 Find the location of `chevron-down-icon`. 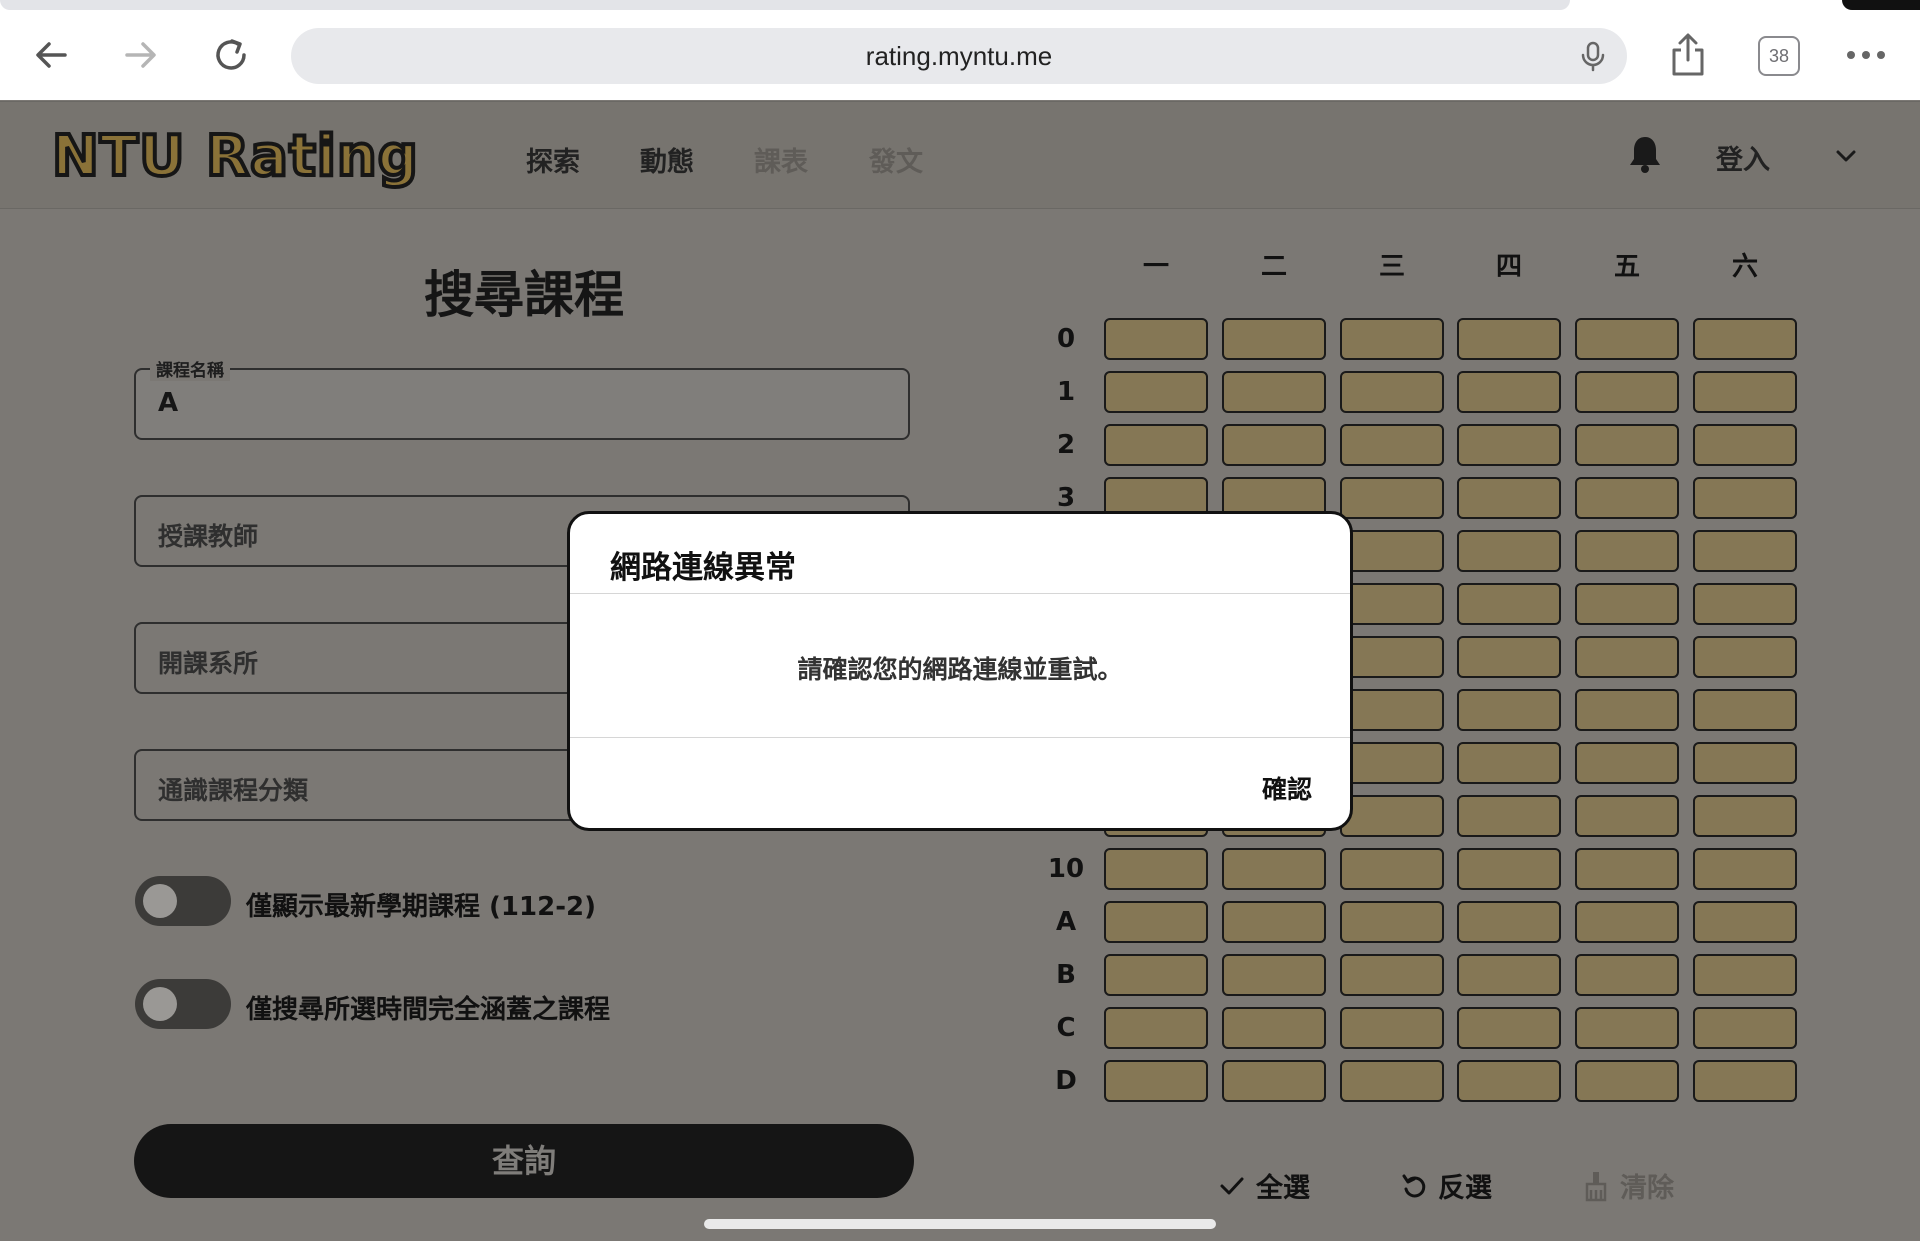

chevron-down-icon is located at coordinates (1846, 156).